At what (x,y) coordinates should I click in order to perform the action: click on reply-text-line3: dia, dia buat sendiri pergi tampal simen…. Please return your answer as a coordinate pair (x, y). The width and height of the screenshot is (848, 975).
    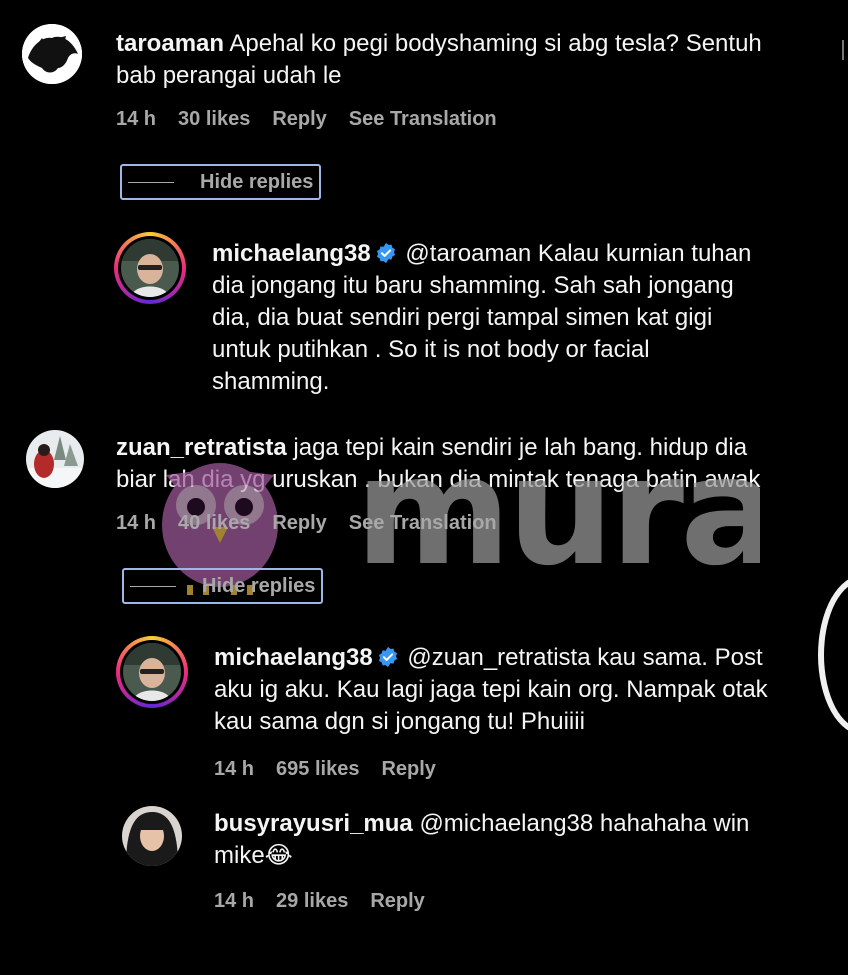
    Looking at the image, I should click on (462, 317).